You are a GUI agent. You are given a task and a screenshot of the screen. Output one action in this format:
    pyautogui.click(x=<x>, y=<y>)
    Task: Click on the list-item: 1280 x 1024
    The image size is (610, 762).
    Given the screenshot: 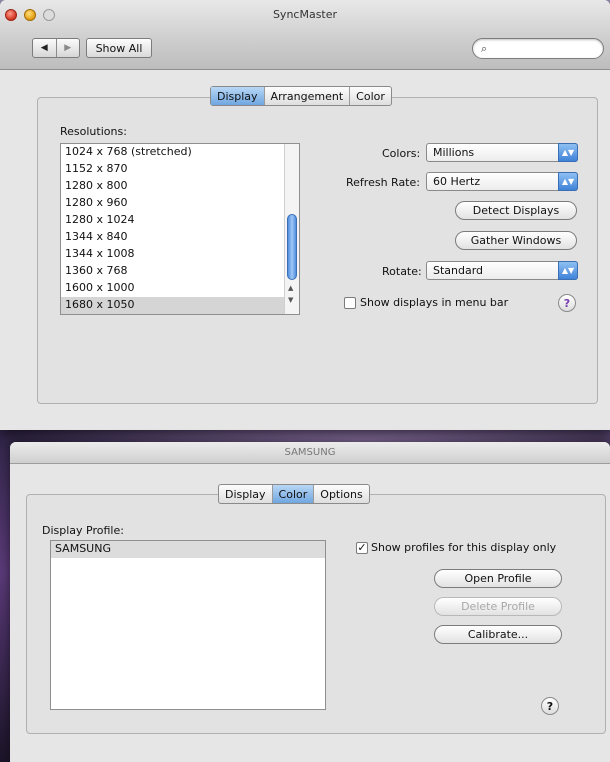 What is the action you would take?
    pyautogui.click(x=173, y=220)
    